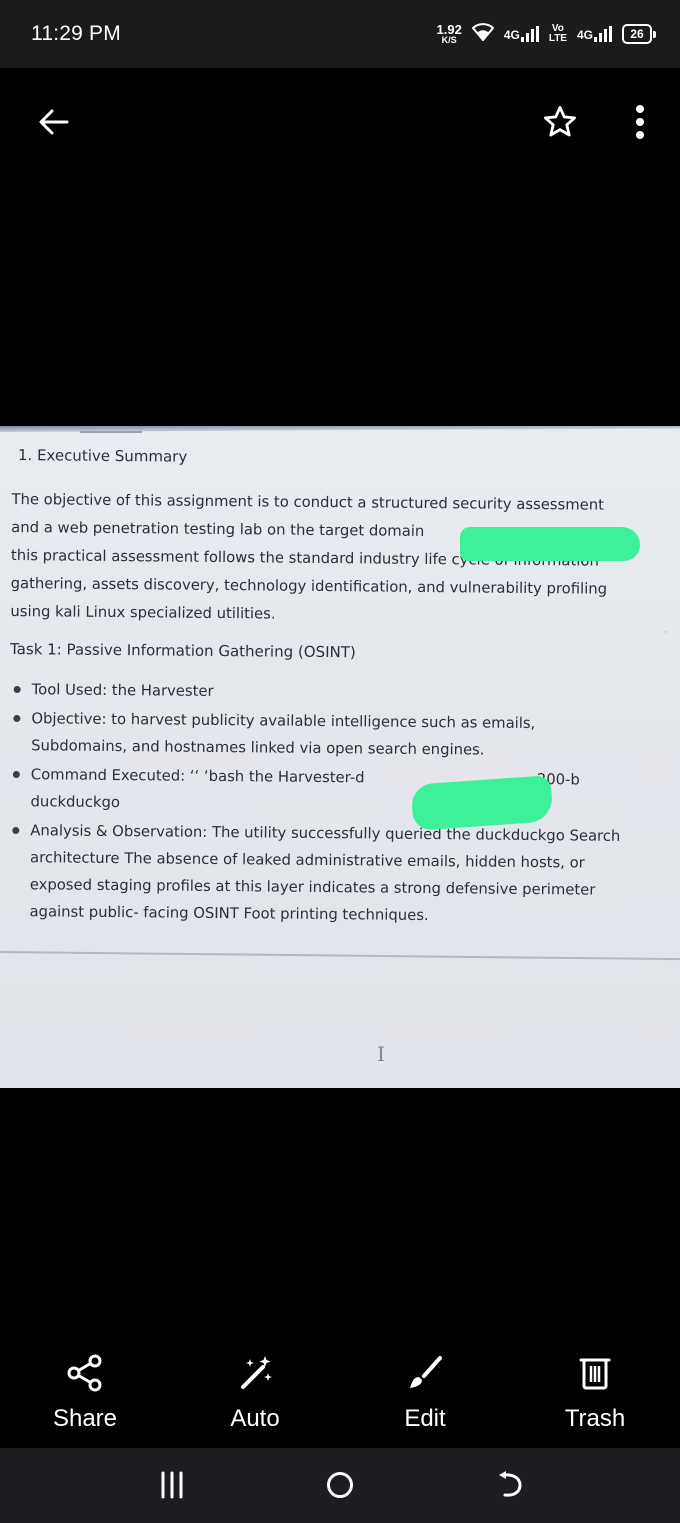 The width and height of the screenshot is (680, 1523). Describe the element at coordinates (595, 1418) in the screenshot. I see `trash-label: Trash` at that location.